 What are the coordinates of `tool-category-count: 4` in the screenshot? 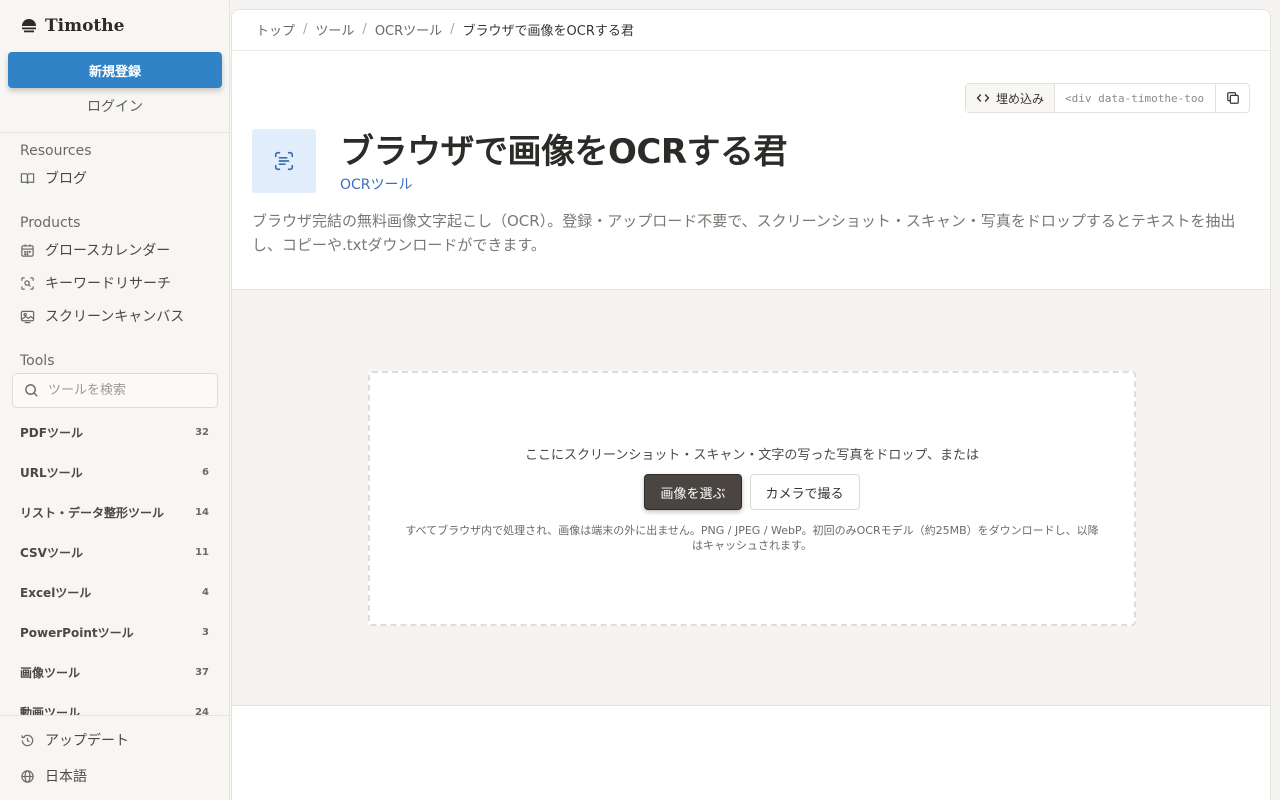 It's located at (205, 592).